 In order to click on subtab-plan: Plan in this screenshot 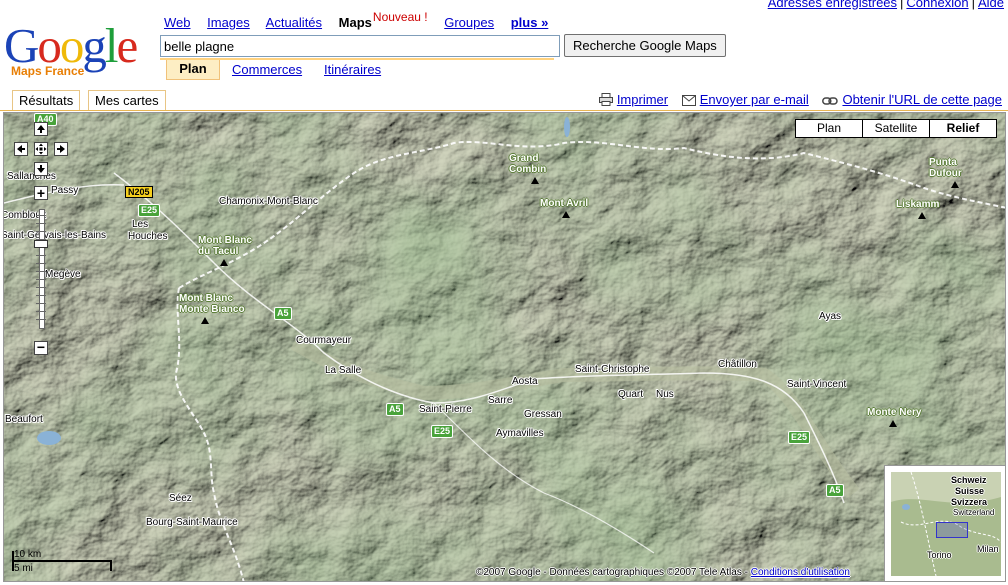, I will do `click(193, 70)`.